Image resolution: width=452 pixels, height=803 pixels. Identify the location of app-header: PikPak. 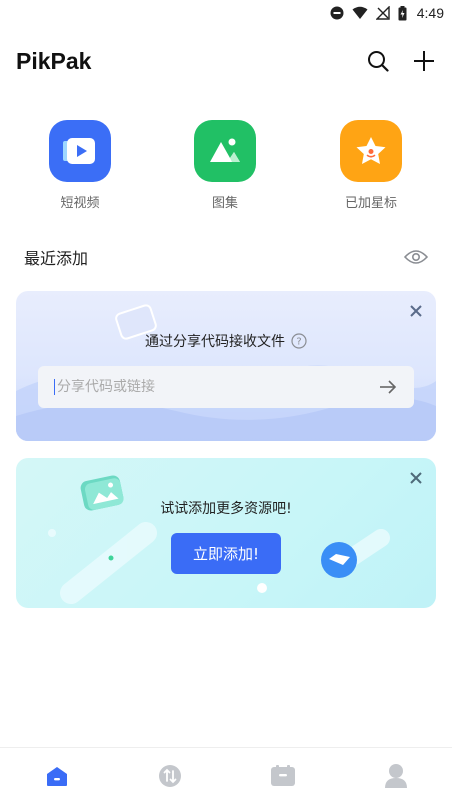
(226, 61).